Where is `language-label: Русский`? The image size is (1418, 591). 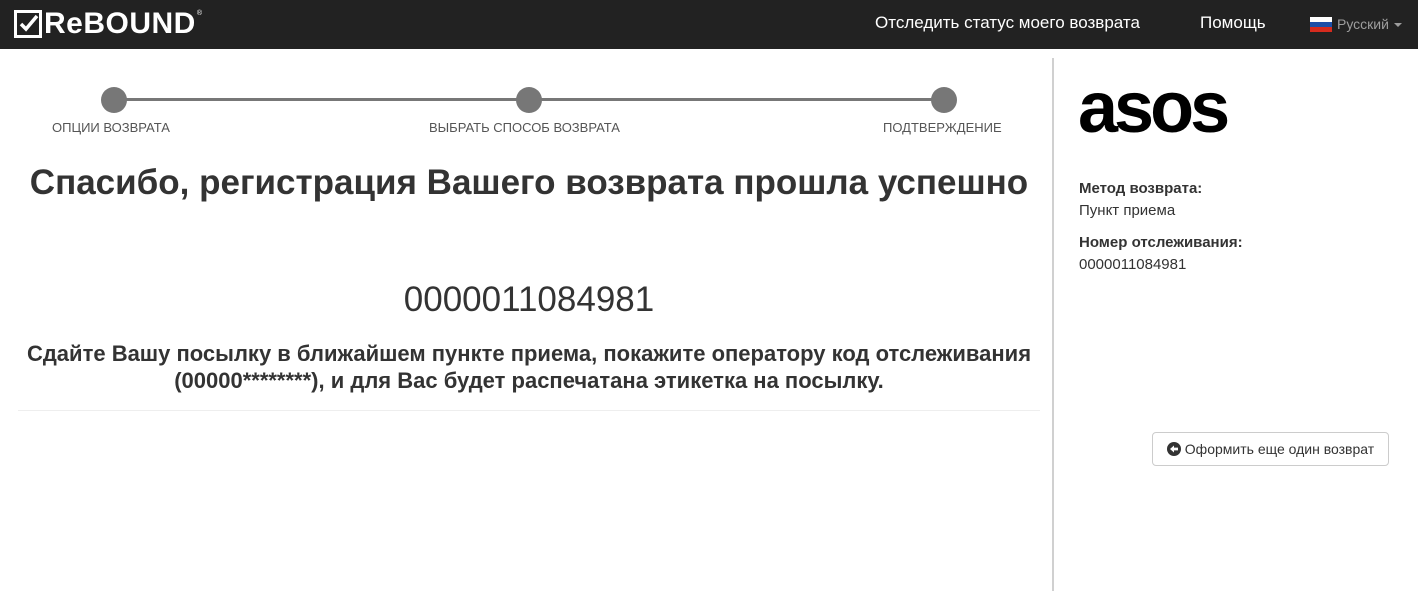
language-label: Русский is located at coordinates (1363, 24).